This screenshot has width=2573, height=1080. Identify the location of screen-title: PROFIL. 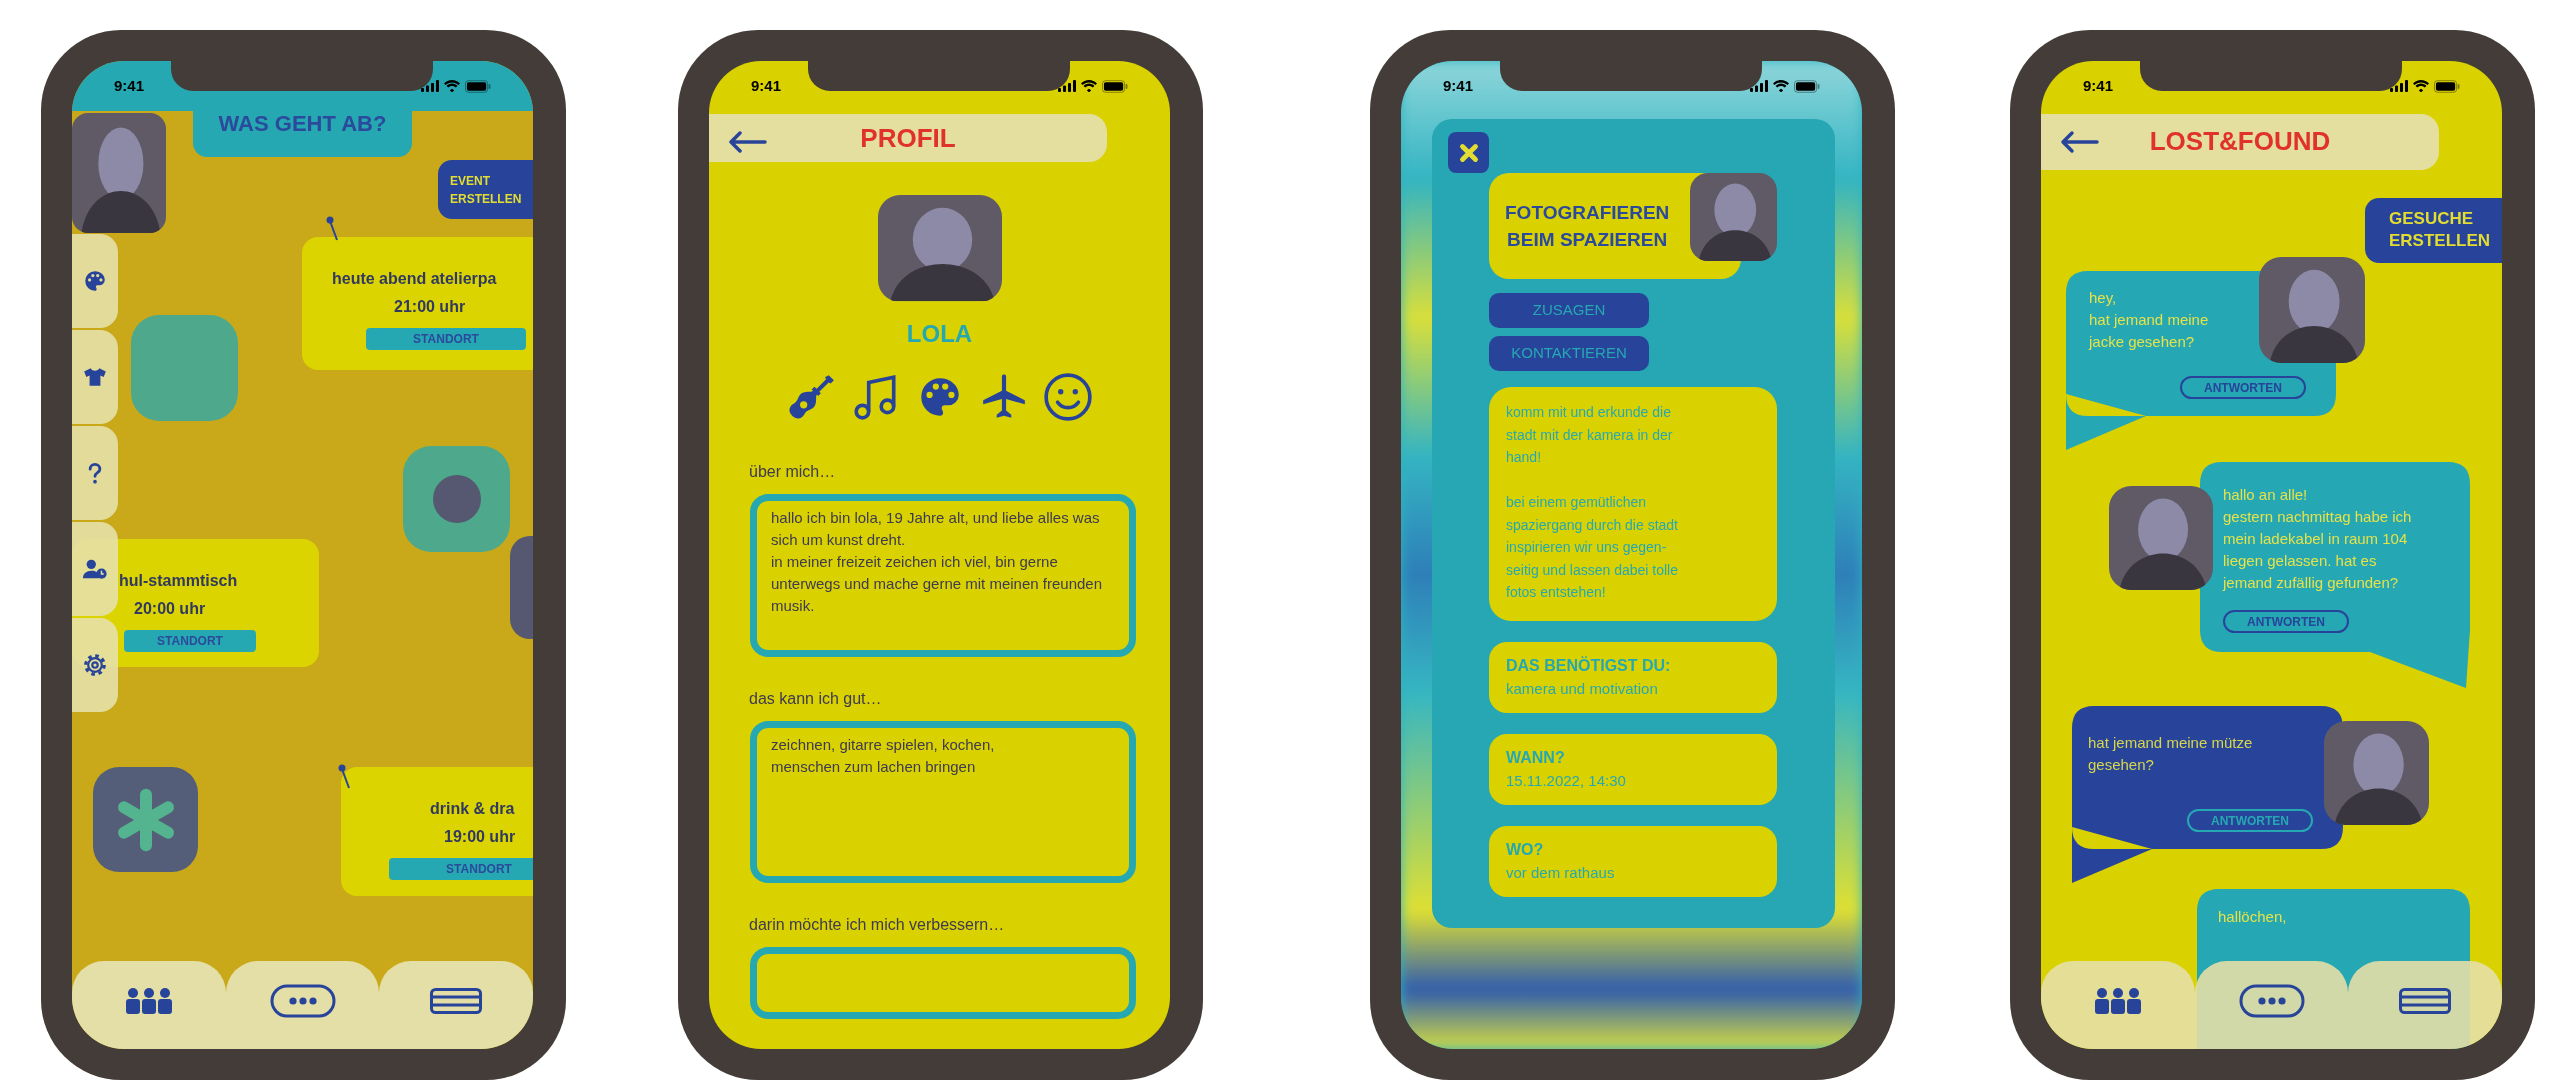
(908, 138).